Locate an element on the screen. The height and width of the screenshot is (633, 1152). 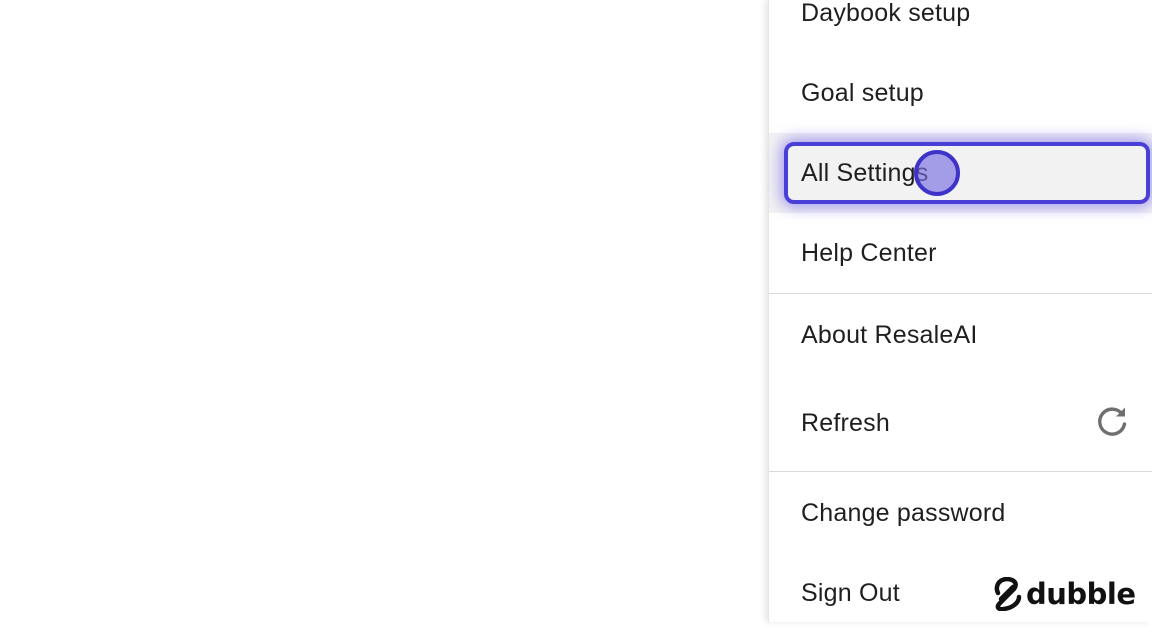
menu-item-about-resaleai: About ResaleAI is located at coordinates (960, 335).